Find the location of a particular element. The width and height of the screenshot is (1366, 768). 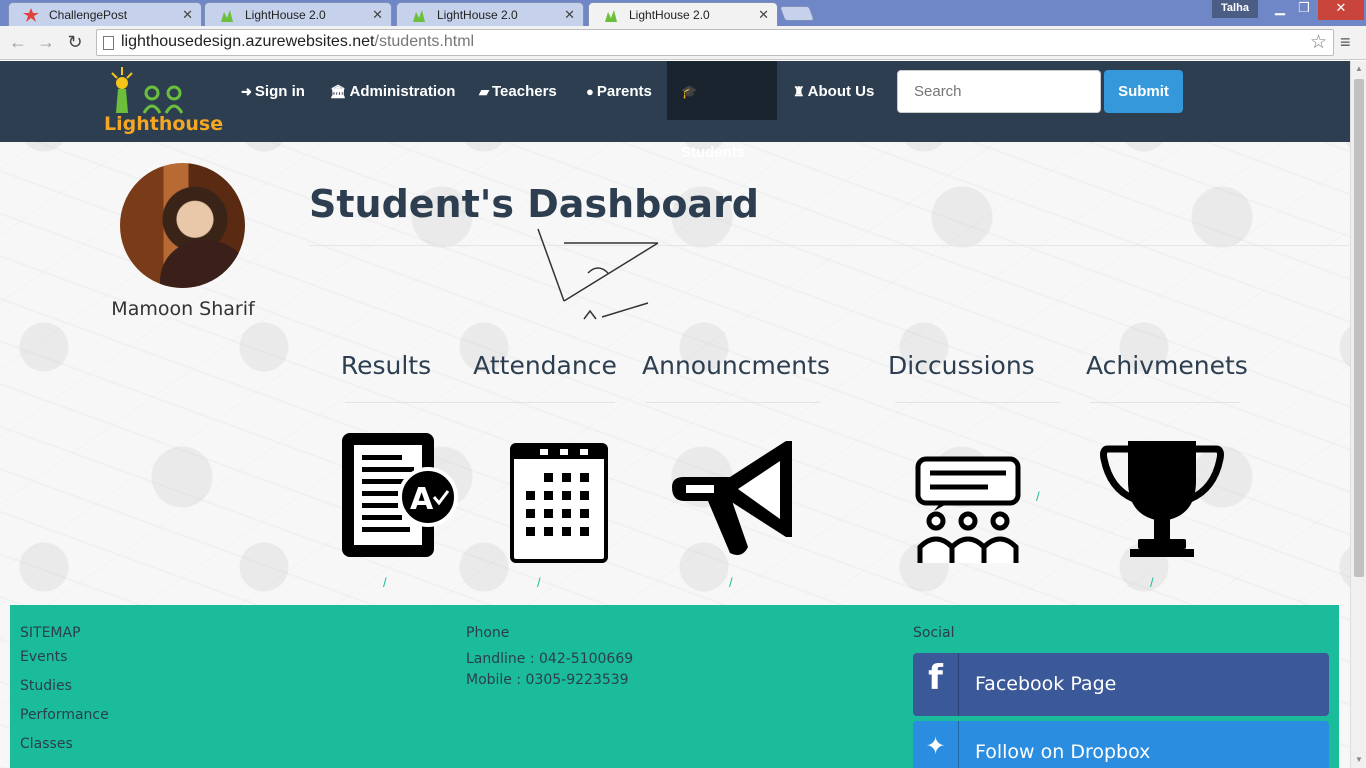

institution-icon: 🏛 is located at coordinates (338, 91).